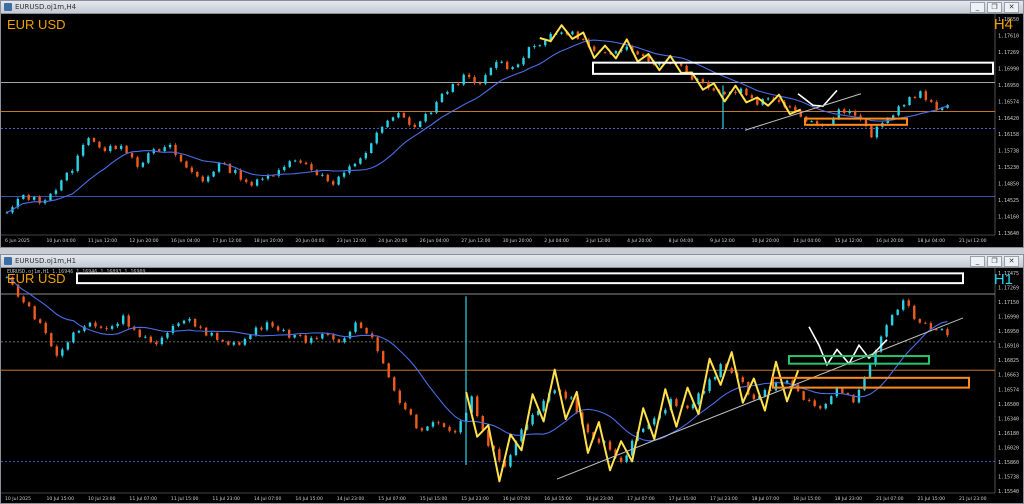 The width and height of the screenshot is (1024, 504). What do you see at coordinates (475, 241) in the screenshot?
I see `time-tick-label: 27 Jun 12:00` at bounding box center [475, 241].